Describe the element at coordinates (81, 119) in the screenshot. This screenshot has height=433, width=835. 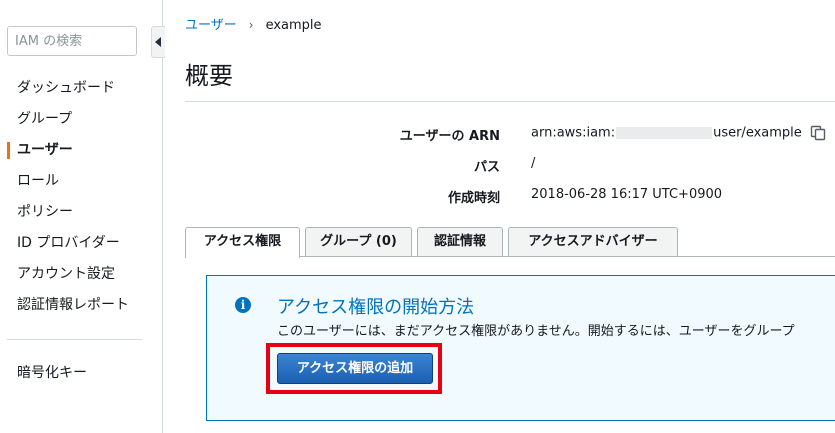
I see `sidebar-item-groups: グループ` at that location.